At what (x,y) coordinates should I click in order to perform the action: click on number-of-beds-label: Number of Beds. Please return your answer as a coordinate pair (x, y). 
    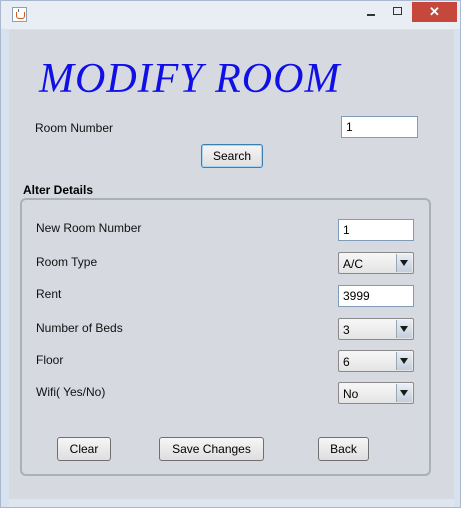
    Looking at the image, I should click on (79, 328).